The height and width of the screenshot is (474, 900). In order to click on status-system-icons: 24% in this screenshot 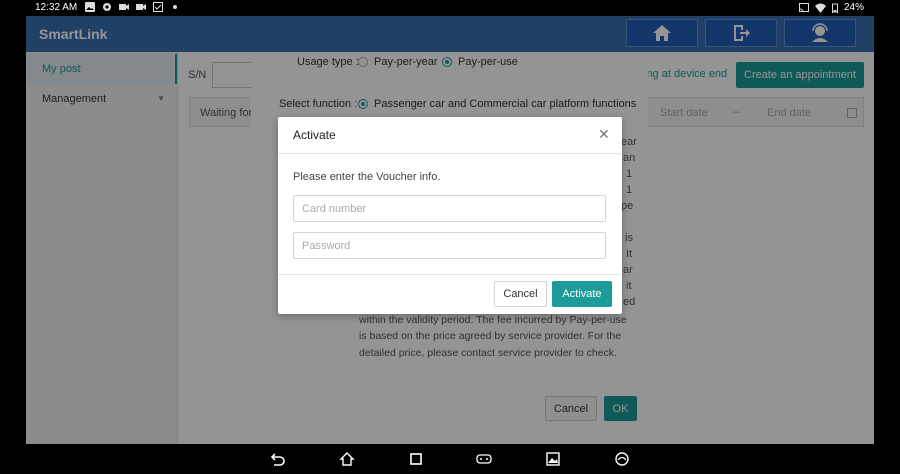, I will do `click(831, 7)`.